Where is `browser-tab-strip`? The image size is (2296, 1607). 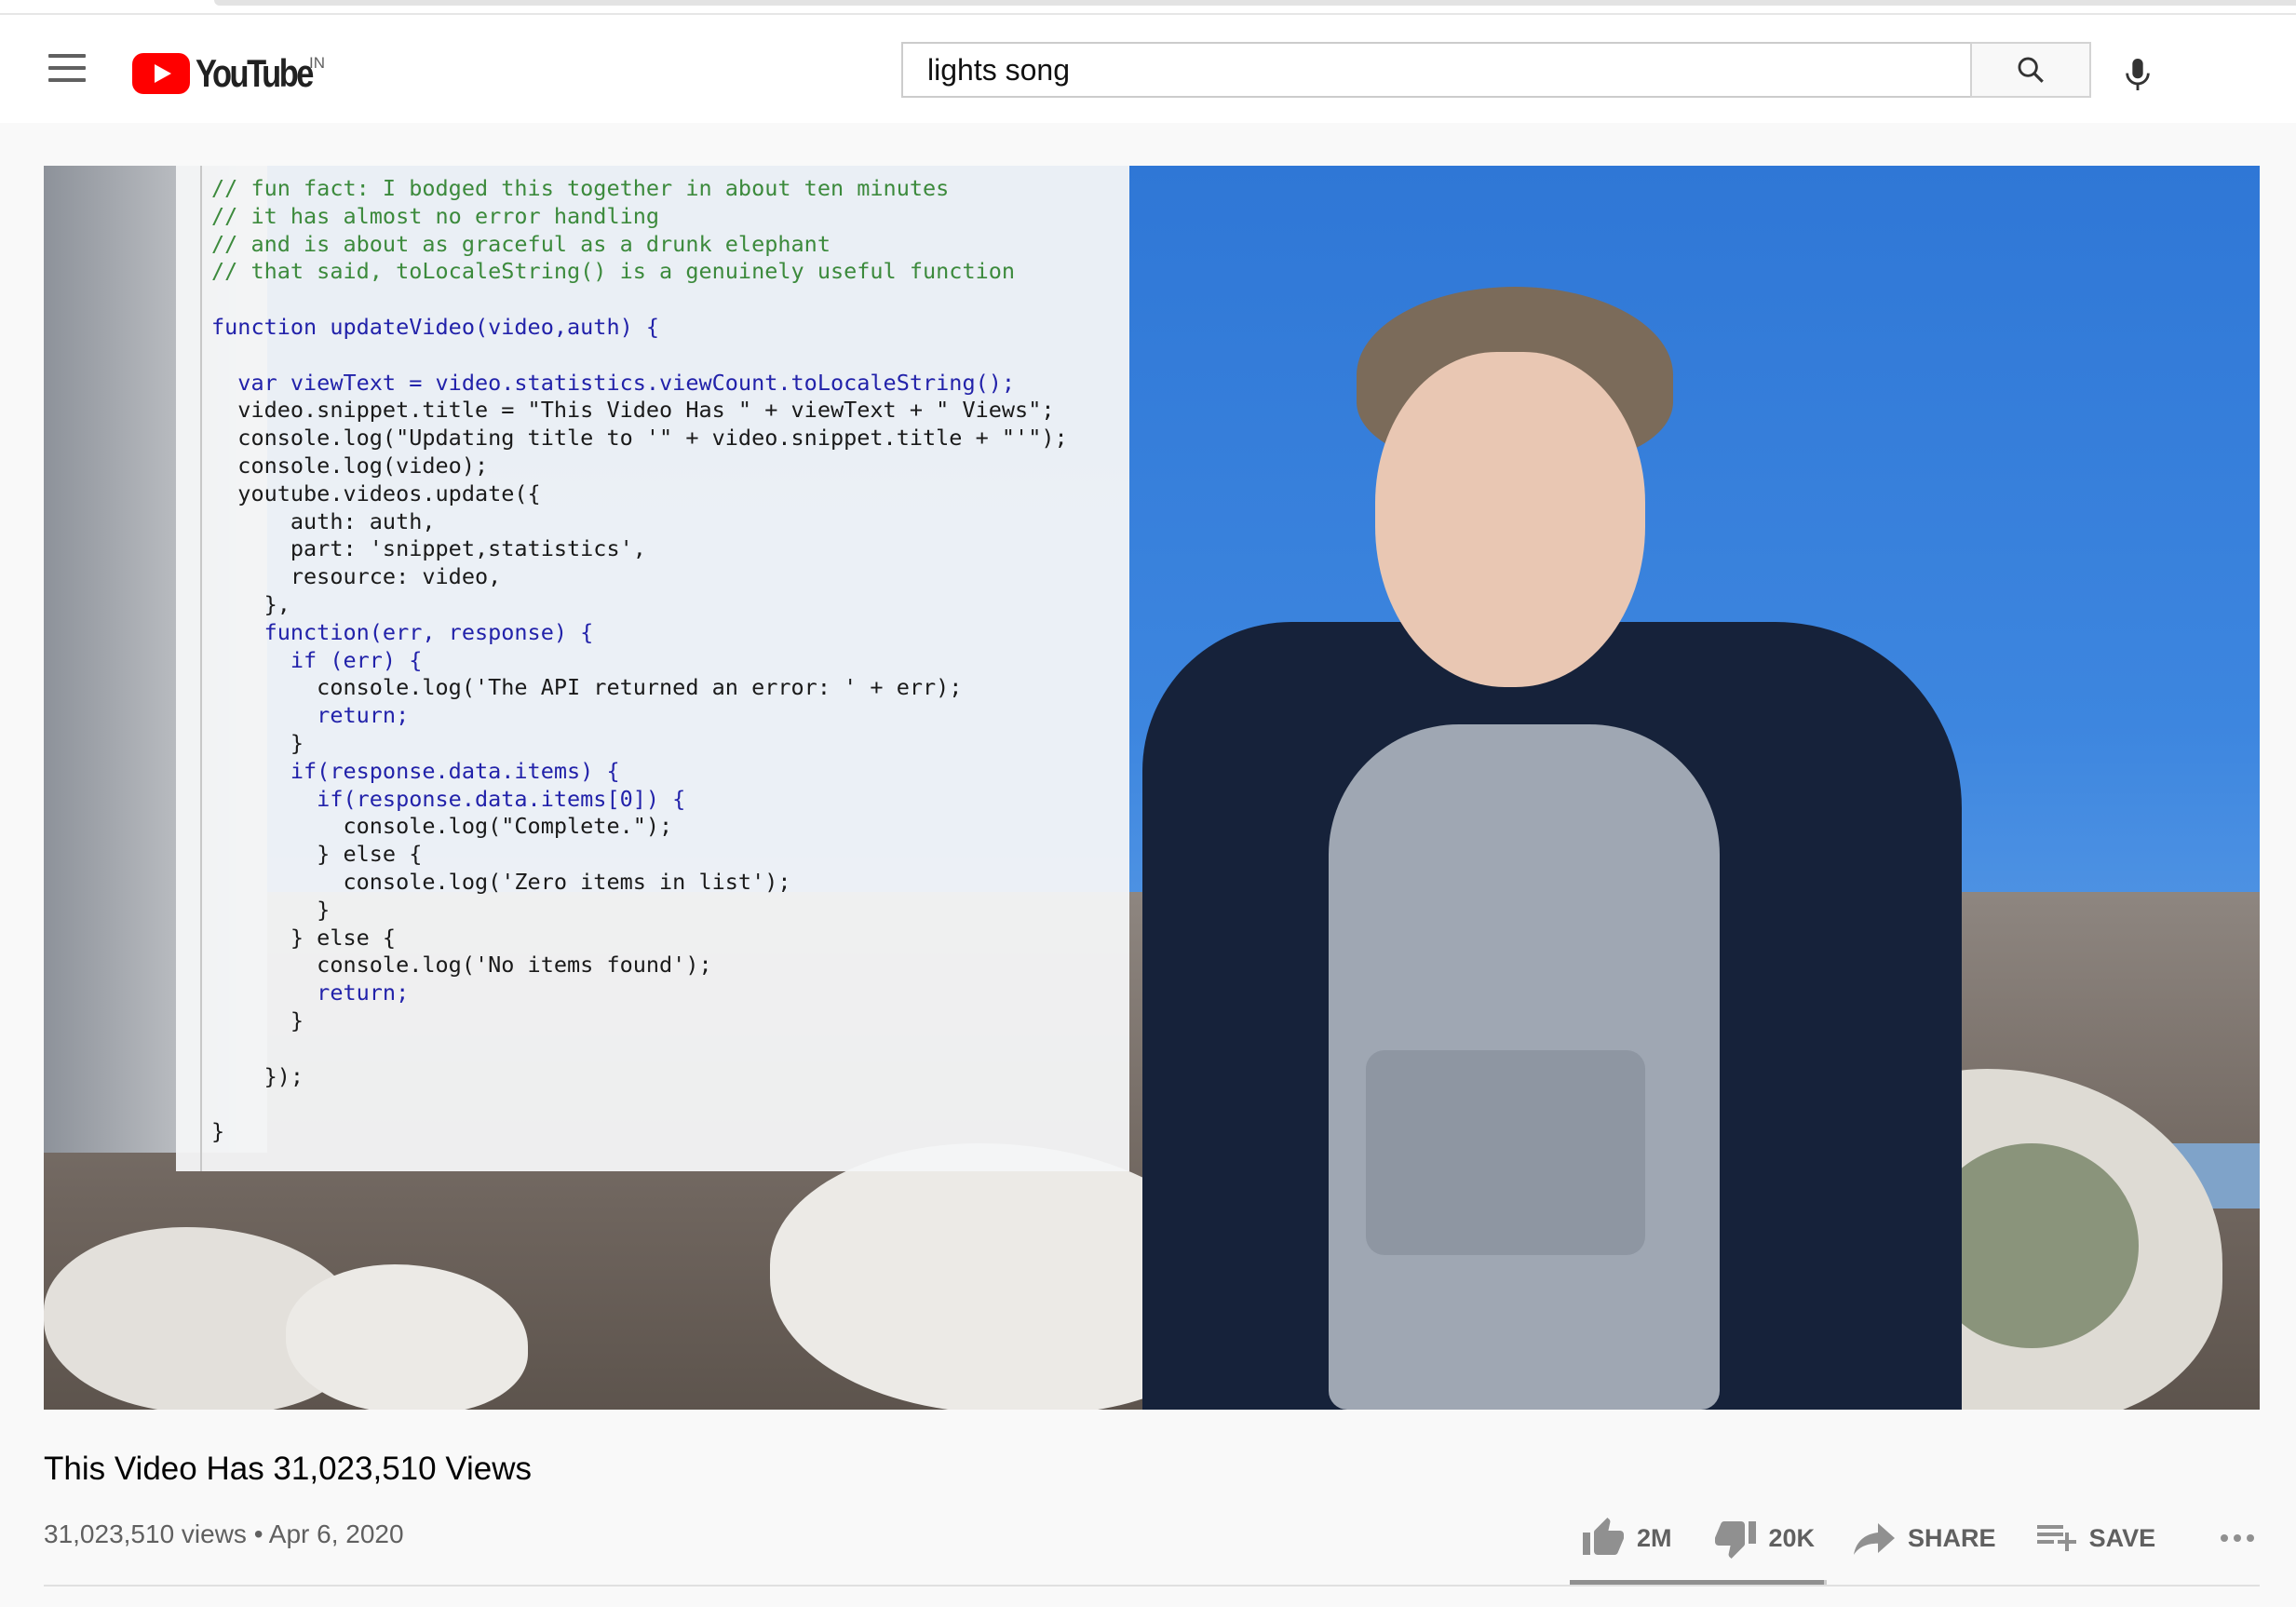
browser-tab-strip is located at coordinates (1148, 6).